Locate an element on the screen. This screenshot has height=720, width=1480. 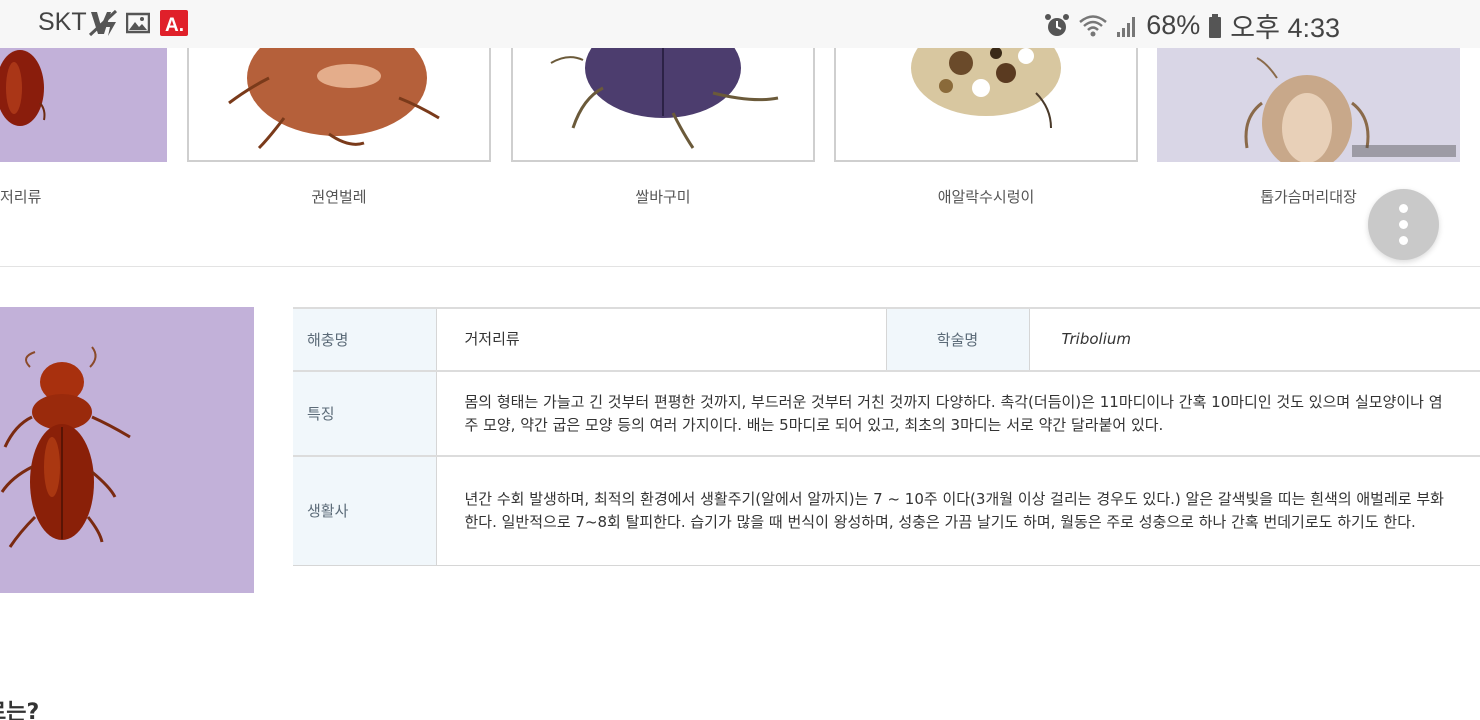
more-options-button is located at coordinates (1403, 224).